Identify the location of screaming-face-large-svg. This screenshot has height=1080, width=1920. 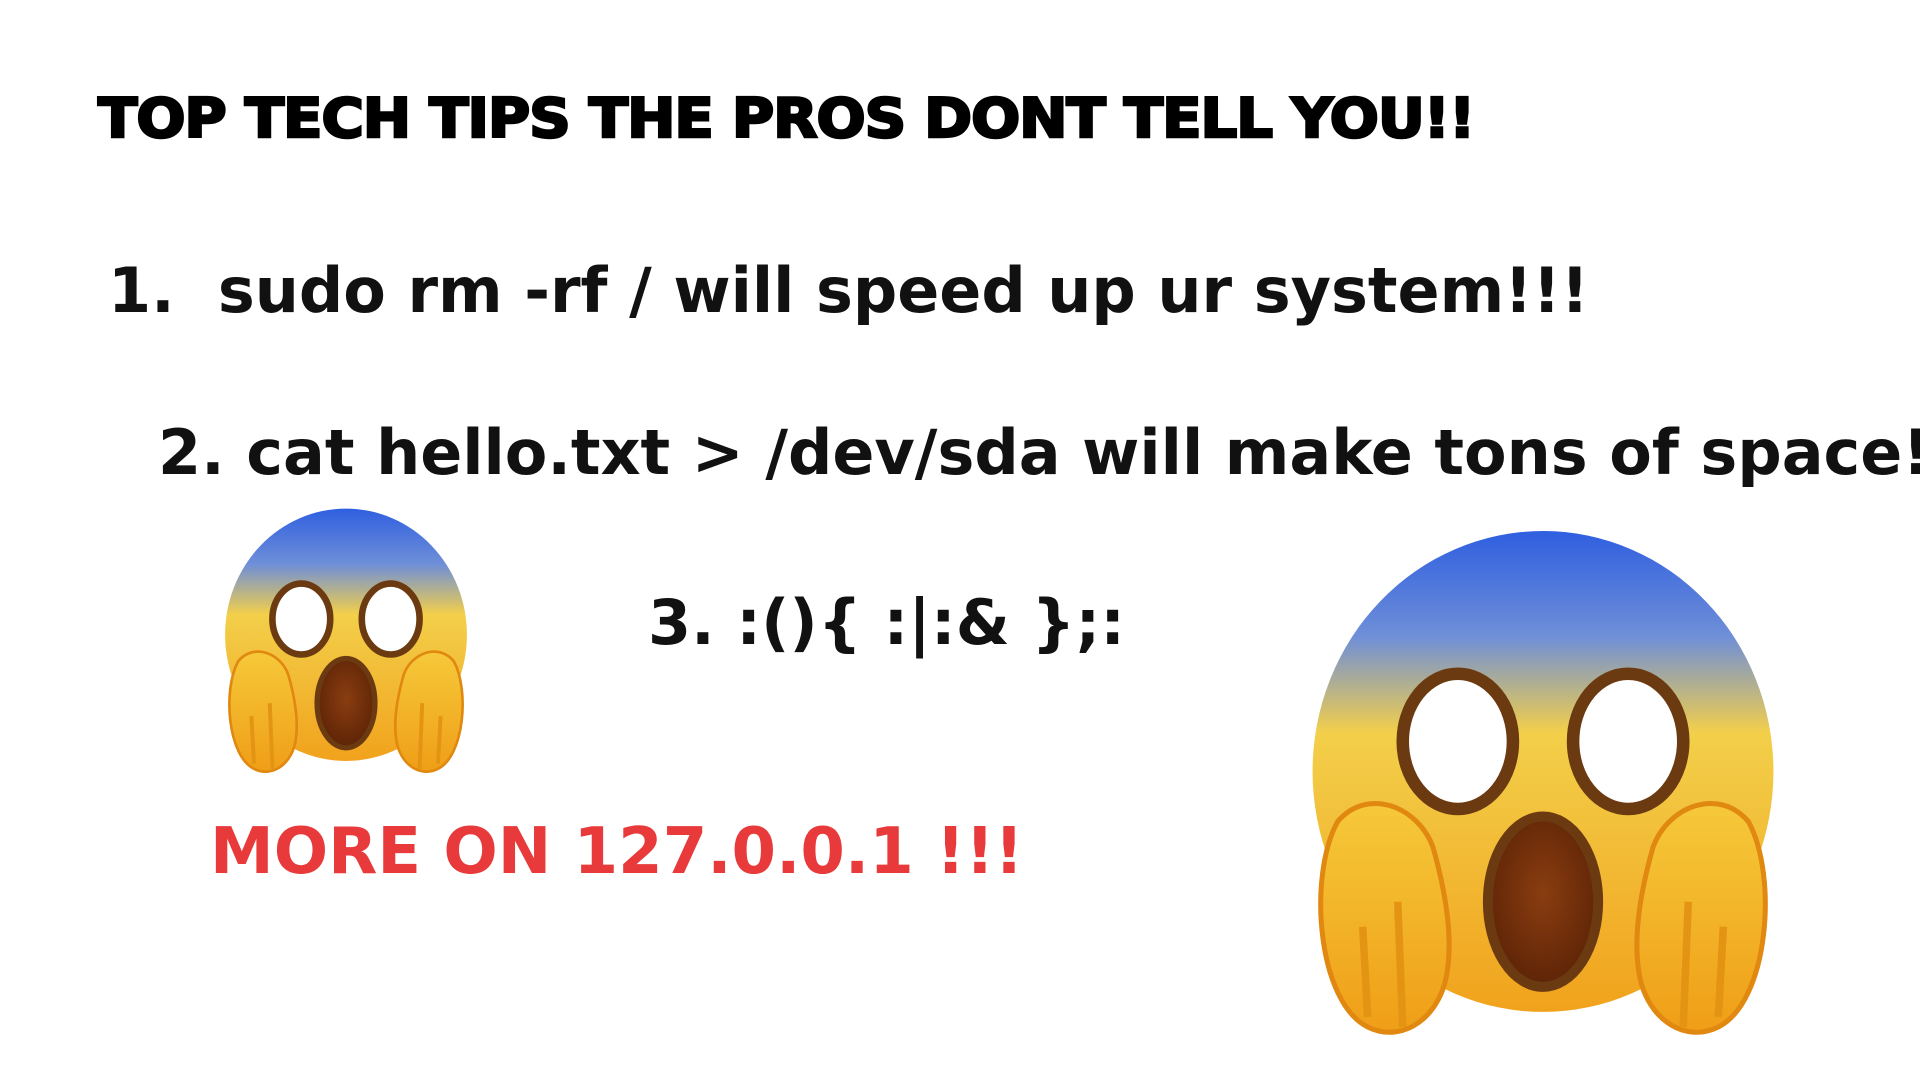
(1543, 783).